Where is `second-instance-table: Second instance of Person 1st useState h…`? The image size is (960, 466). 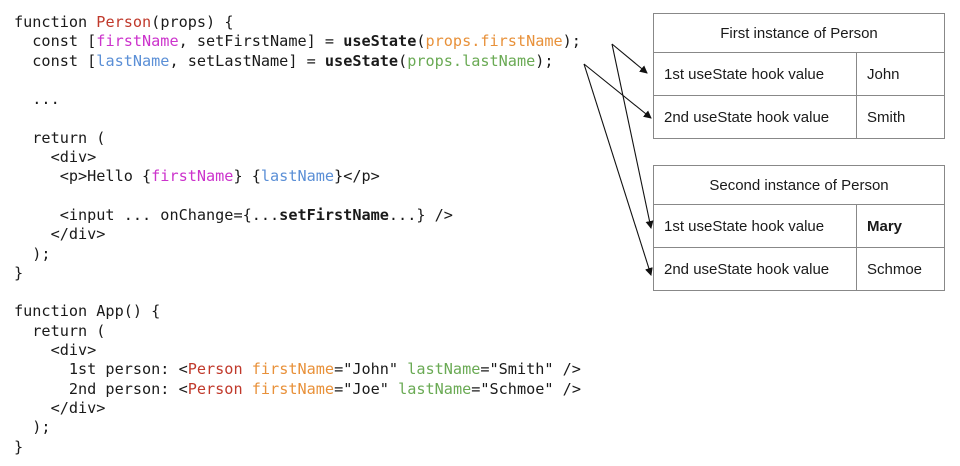 second-instance-table: Second instance of Person 1st useState h… is located at coordinates (799, 228).